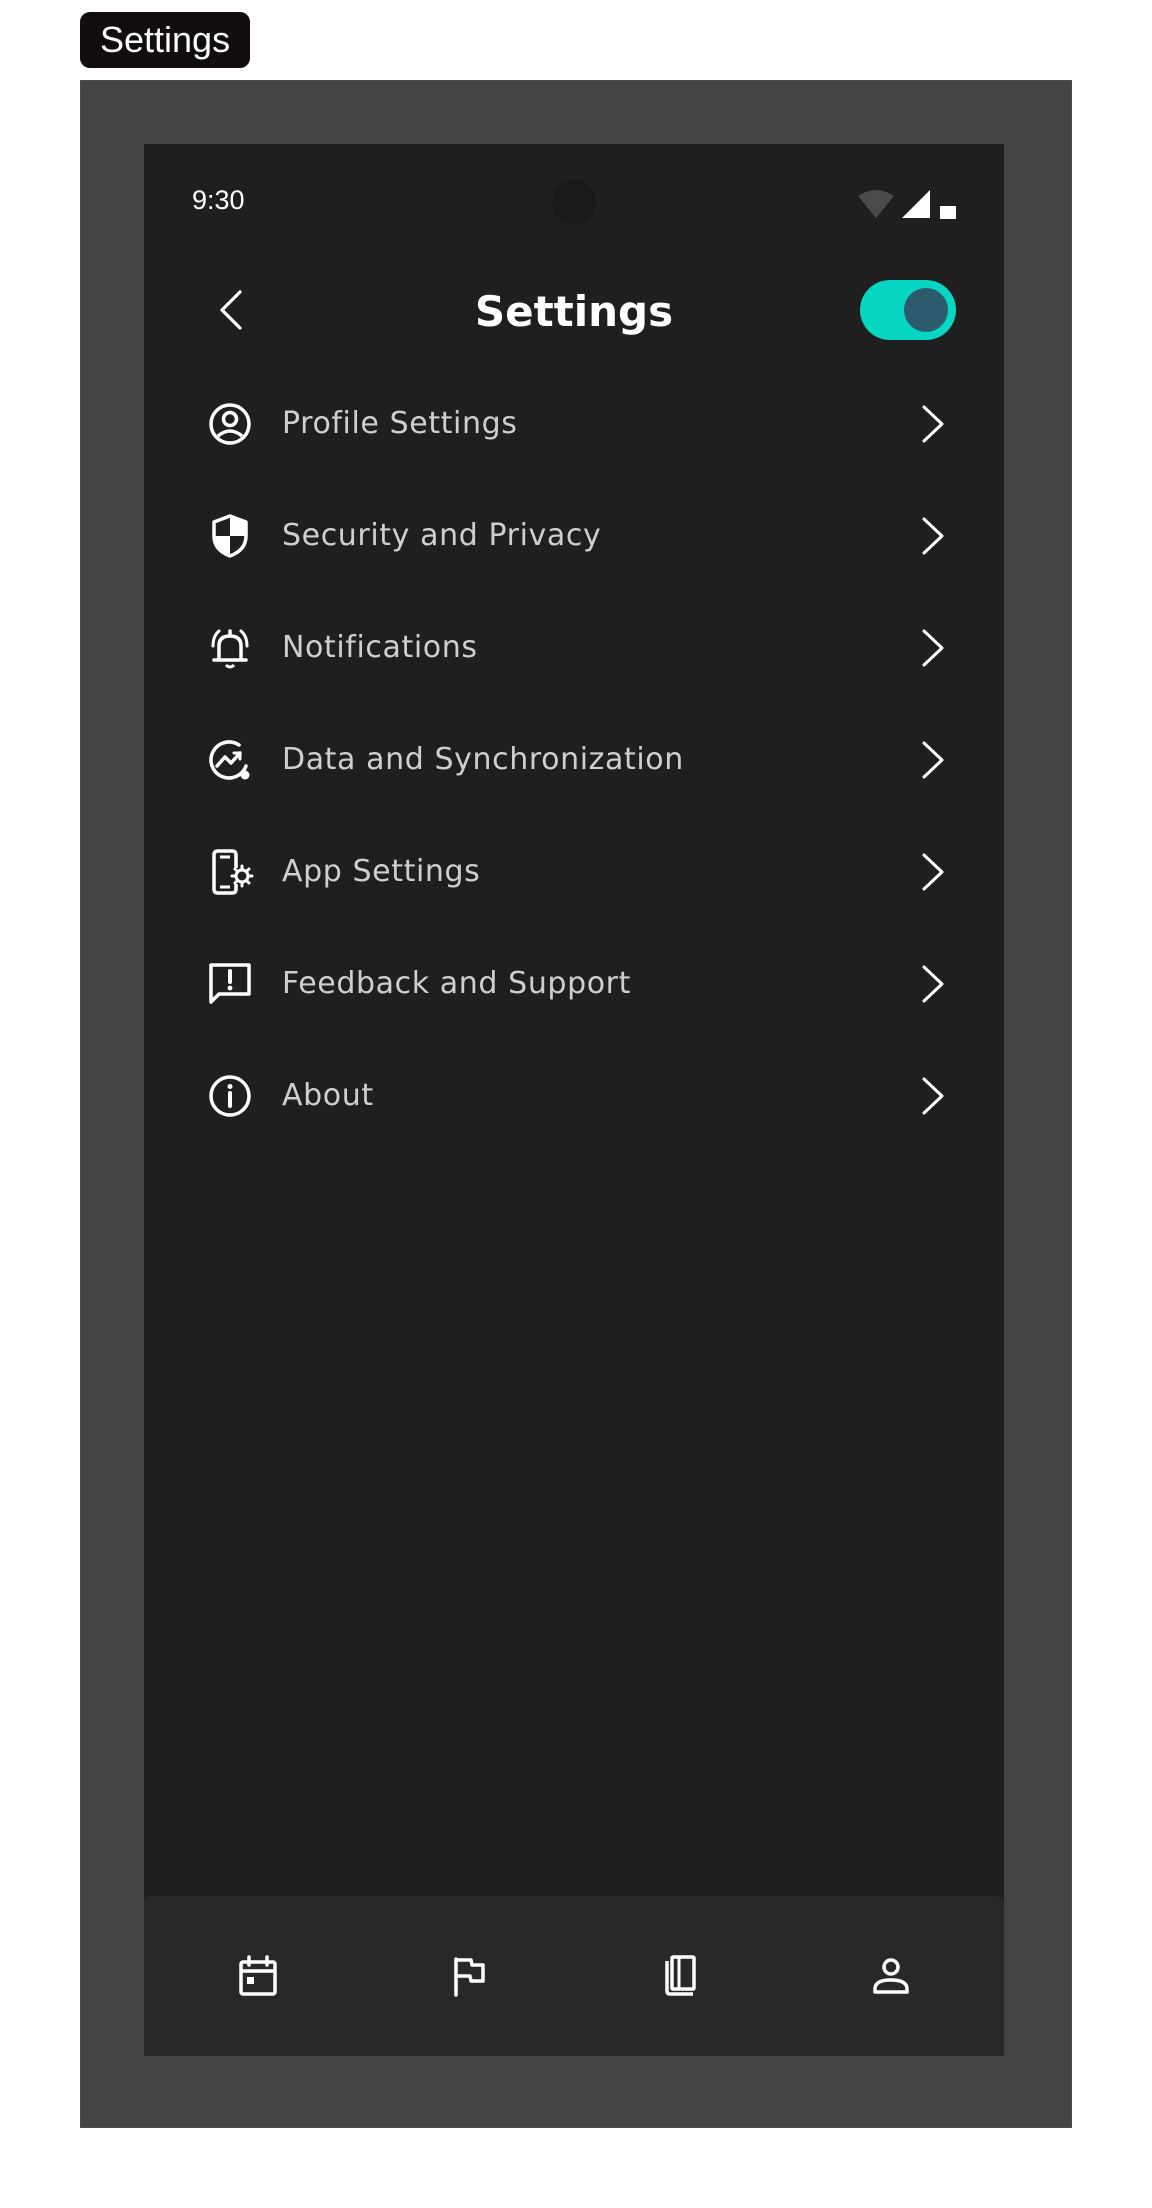 The height and width of the screenshot is (2208, 1152). What do you see at coordinates (381, 871) in the screenshot?
I see `menu-item-label: App Settings` at bounding box center [381, 871].